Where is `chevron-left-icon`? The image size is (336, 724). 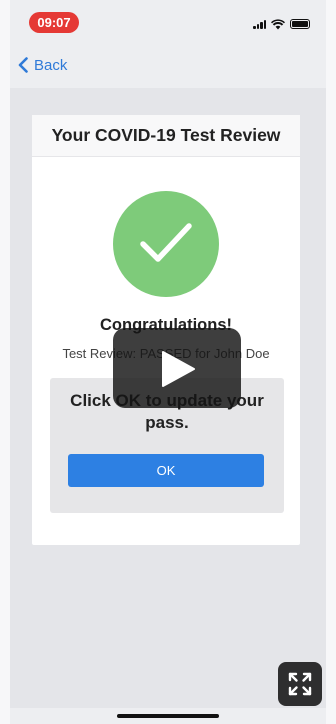
chevron-left-icon is located at coordinates (23, 65).